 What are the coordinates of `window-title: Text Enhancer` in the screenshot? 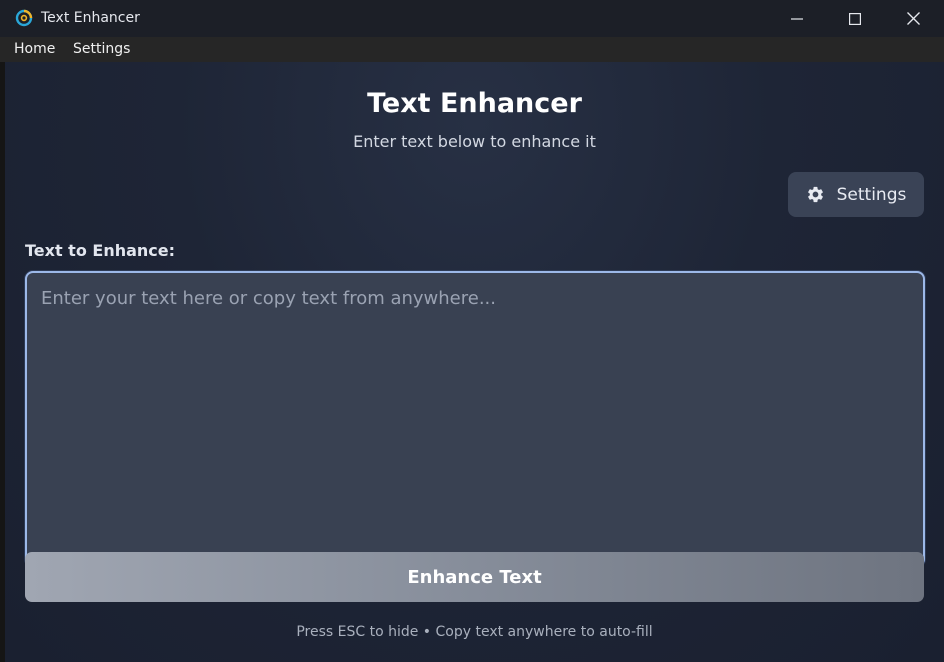 It's located at (90, 18).